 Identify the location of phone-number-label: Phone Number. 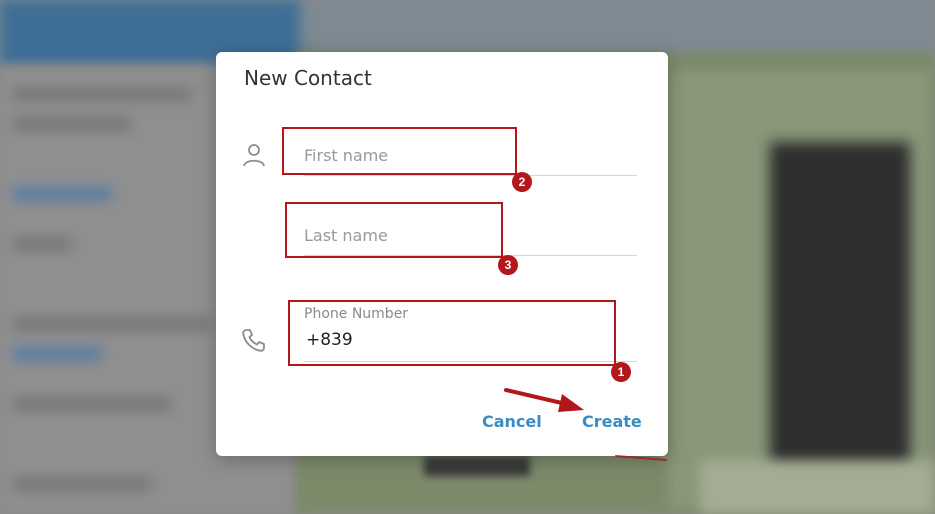
(356, 314).